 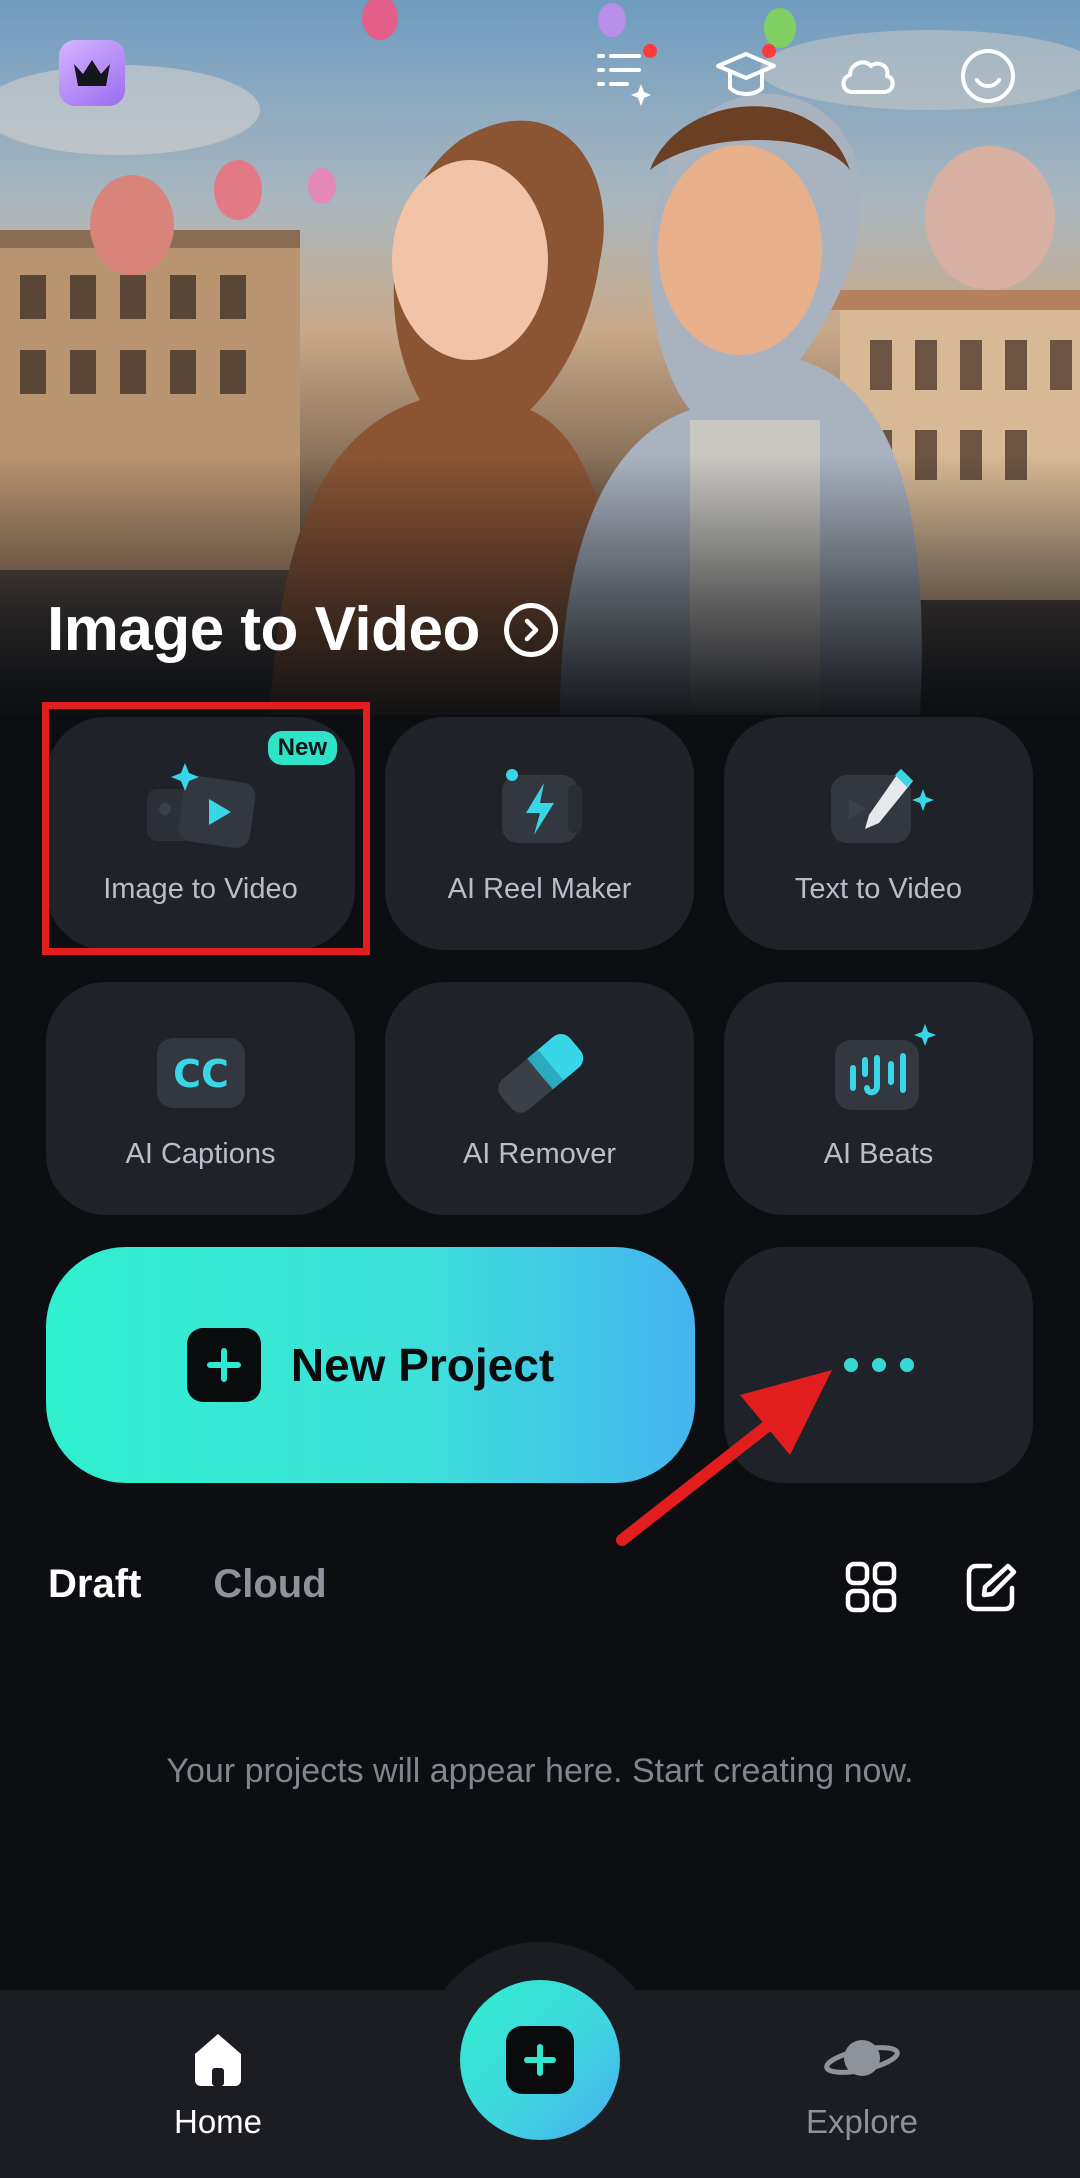 What do you see at coordinates (850, 1365) in the screenshot?
I see `more-dots-icon` at bounding box center [850, 1365].